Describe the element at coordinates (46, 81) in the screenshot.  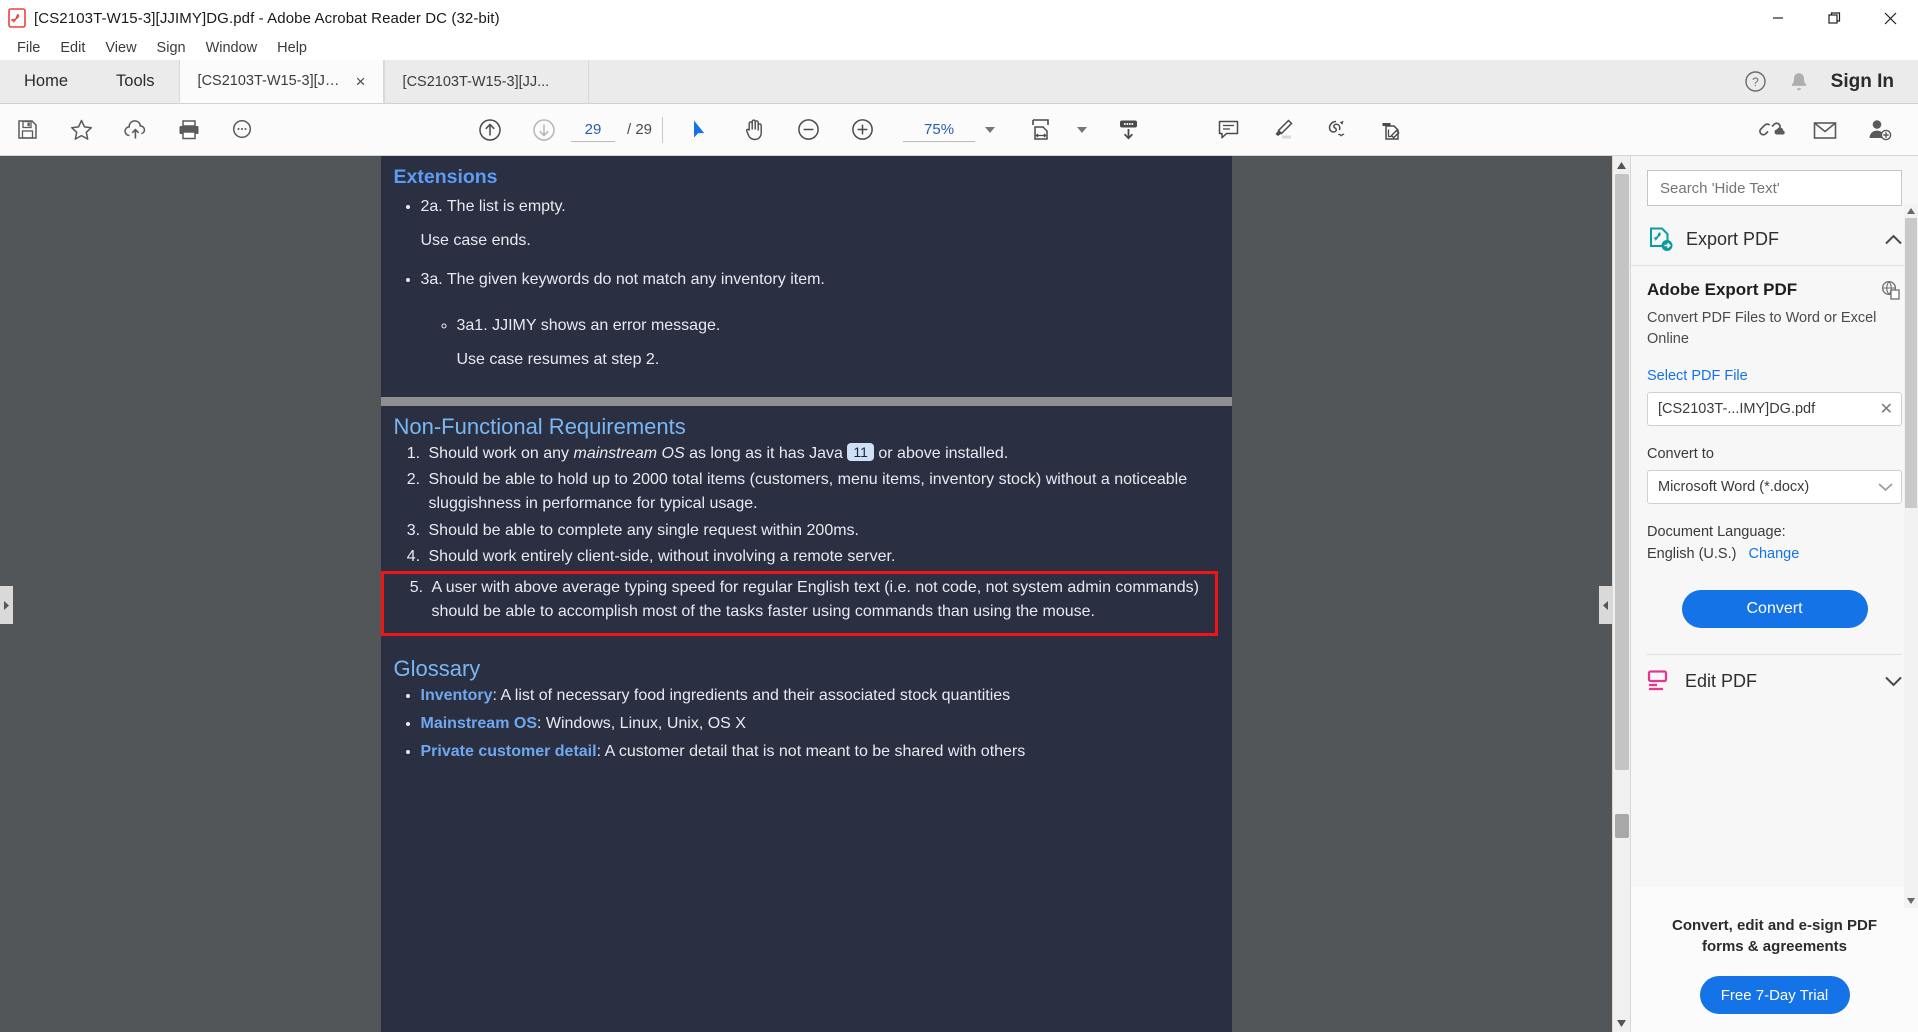
I see `tab-home: Home` at that location.